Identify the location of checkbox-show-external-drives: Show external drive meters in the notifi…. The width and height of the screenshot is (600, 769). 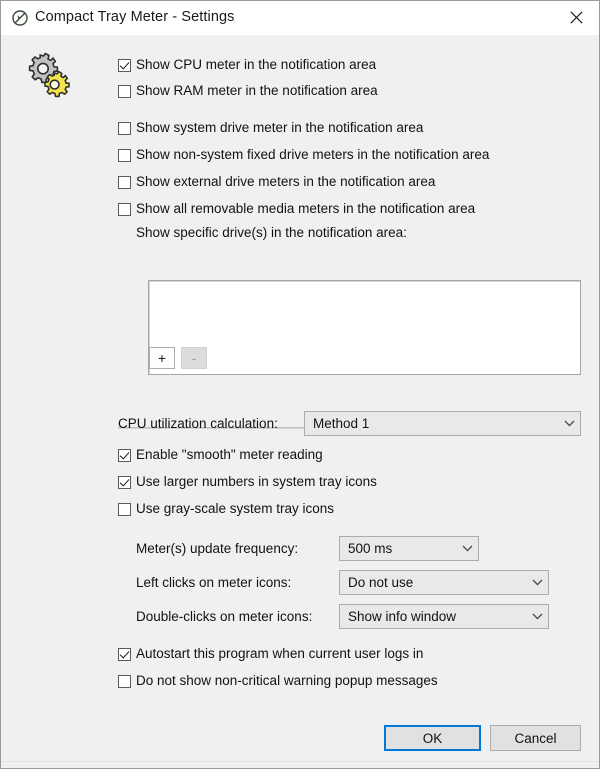
(276, 182).